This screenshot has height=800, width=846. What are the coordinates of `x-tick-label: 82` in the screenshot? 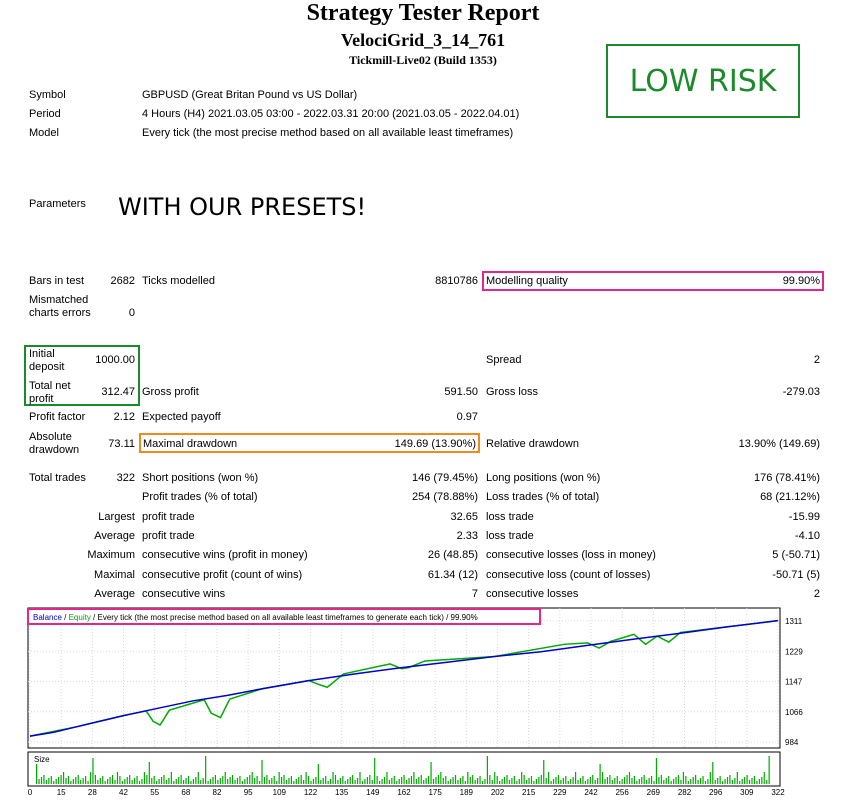 It's located at (217, 792).